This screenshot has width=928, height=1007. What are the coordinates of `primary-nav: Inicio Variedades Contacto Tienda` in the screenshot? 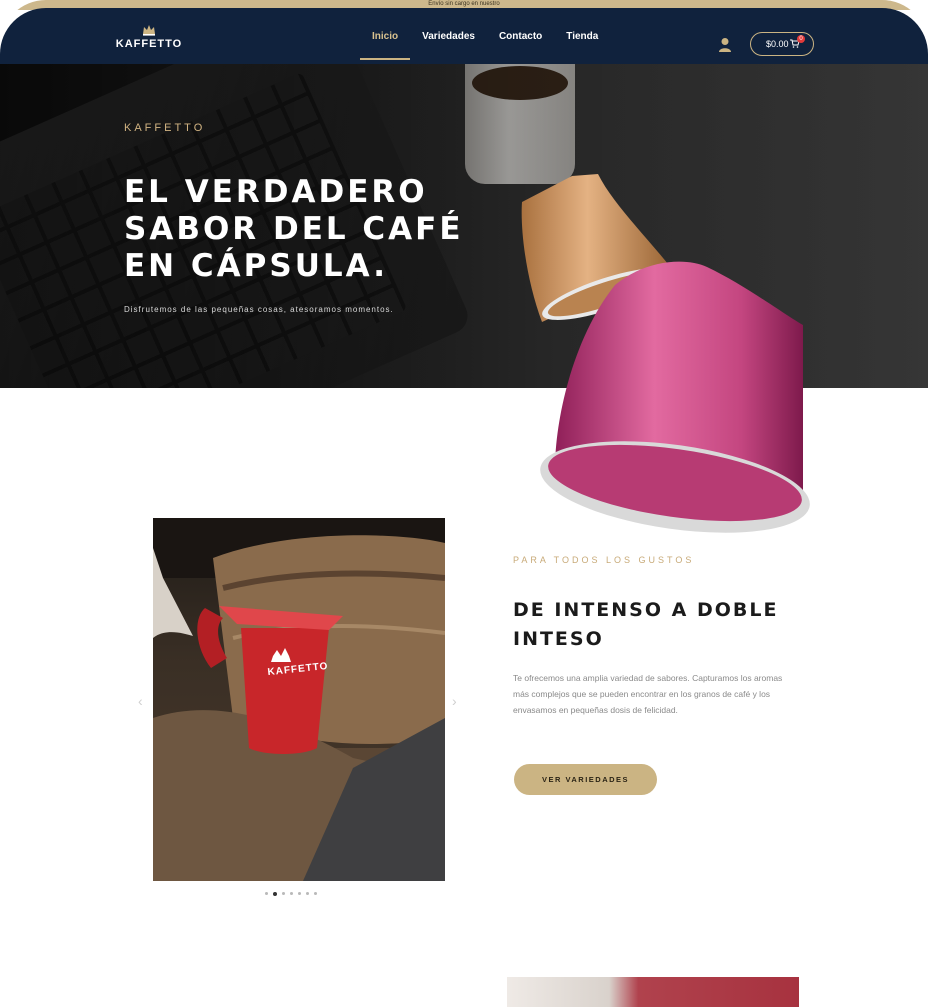 It's located at (485, 45).